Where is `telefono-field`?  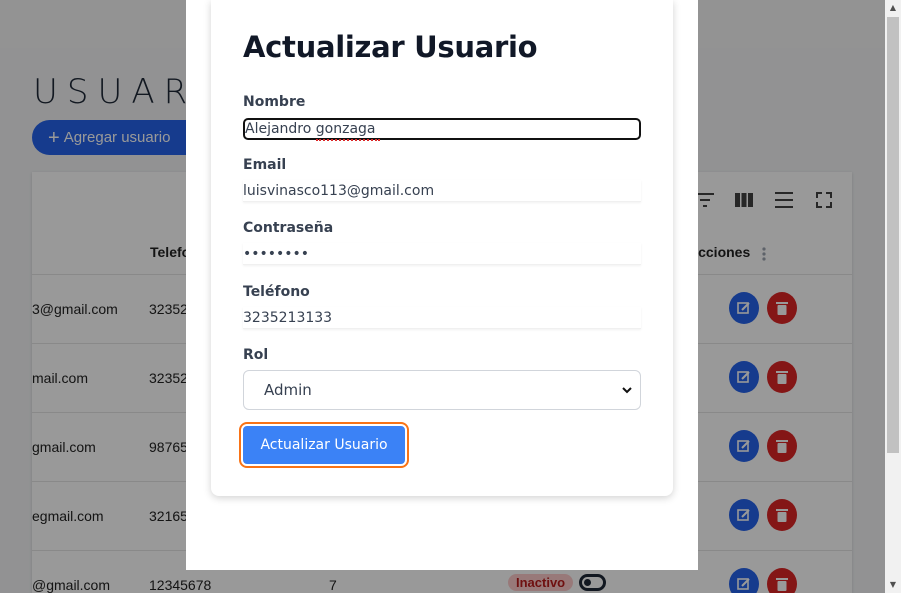 telefono-field is located at coordinates (442, 318).